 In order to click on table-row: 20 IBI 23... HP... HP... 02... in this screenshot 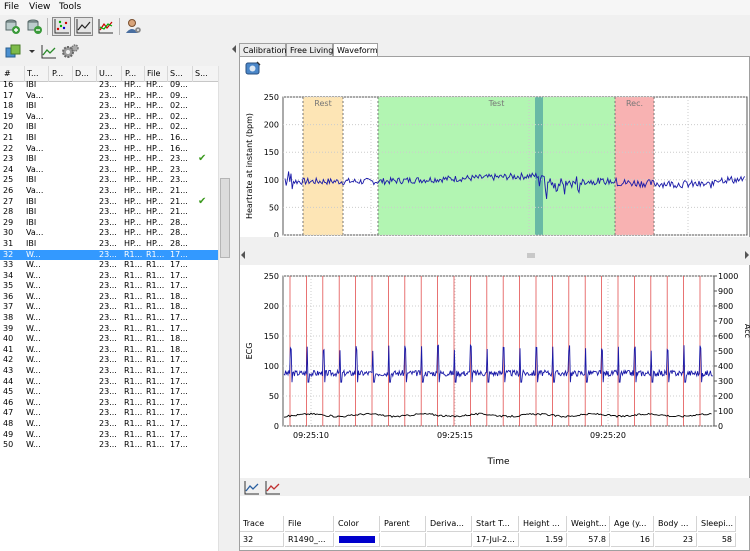, I will do `click(109, 127)`.